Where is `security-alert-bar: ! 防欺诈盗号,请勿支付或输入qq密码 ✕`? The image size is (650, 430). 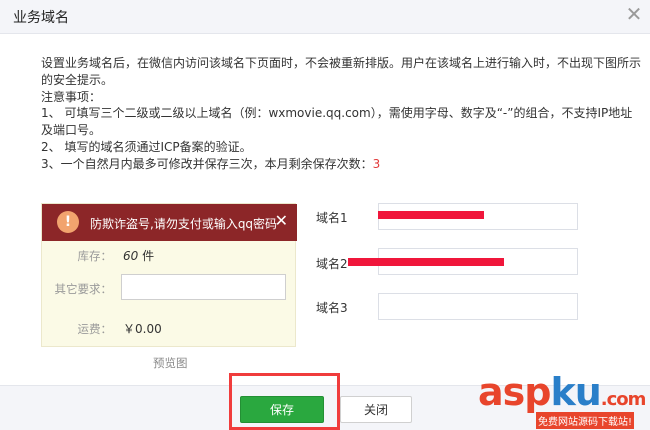
security-alert-bar: ! 防欺诈盗号,请勿支付或输入qq密码 ✕ is located at coordinates (169, 222).